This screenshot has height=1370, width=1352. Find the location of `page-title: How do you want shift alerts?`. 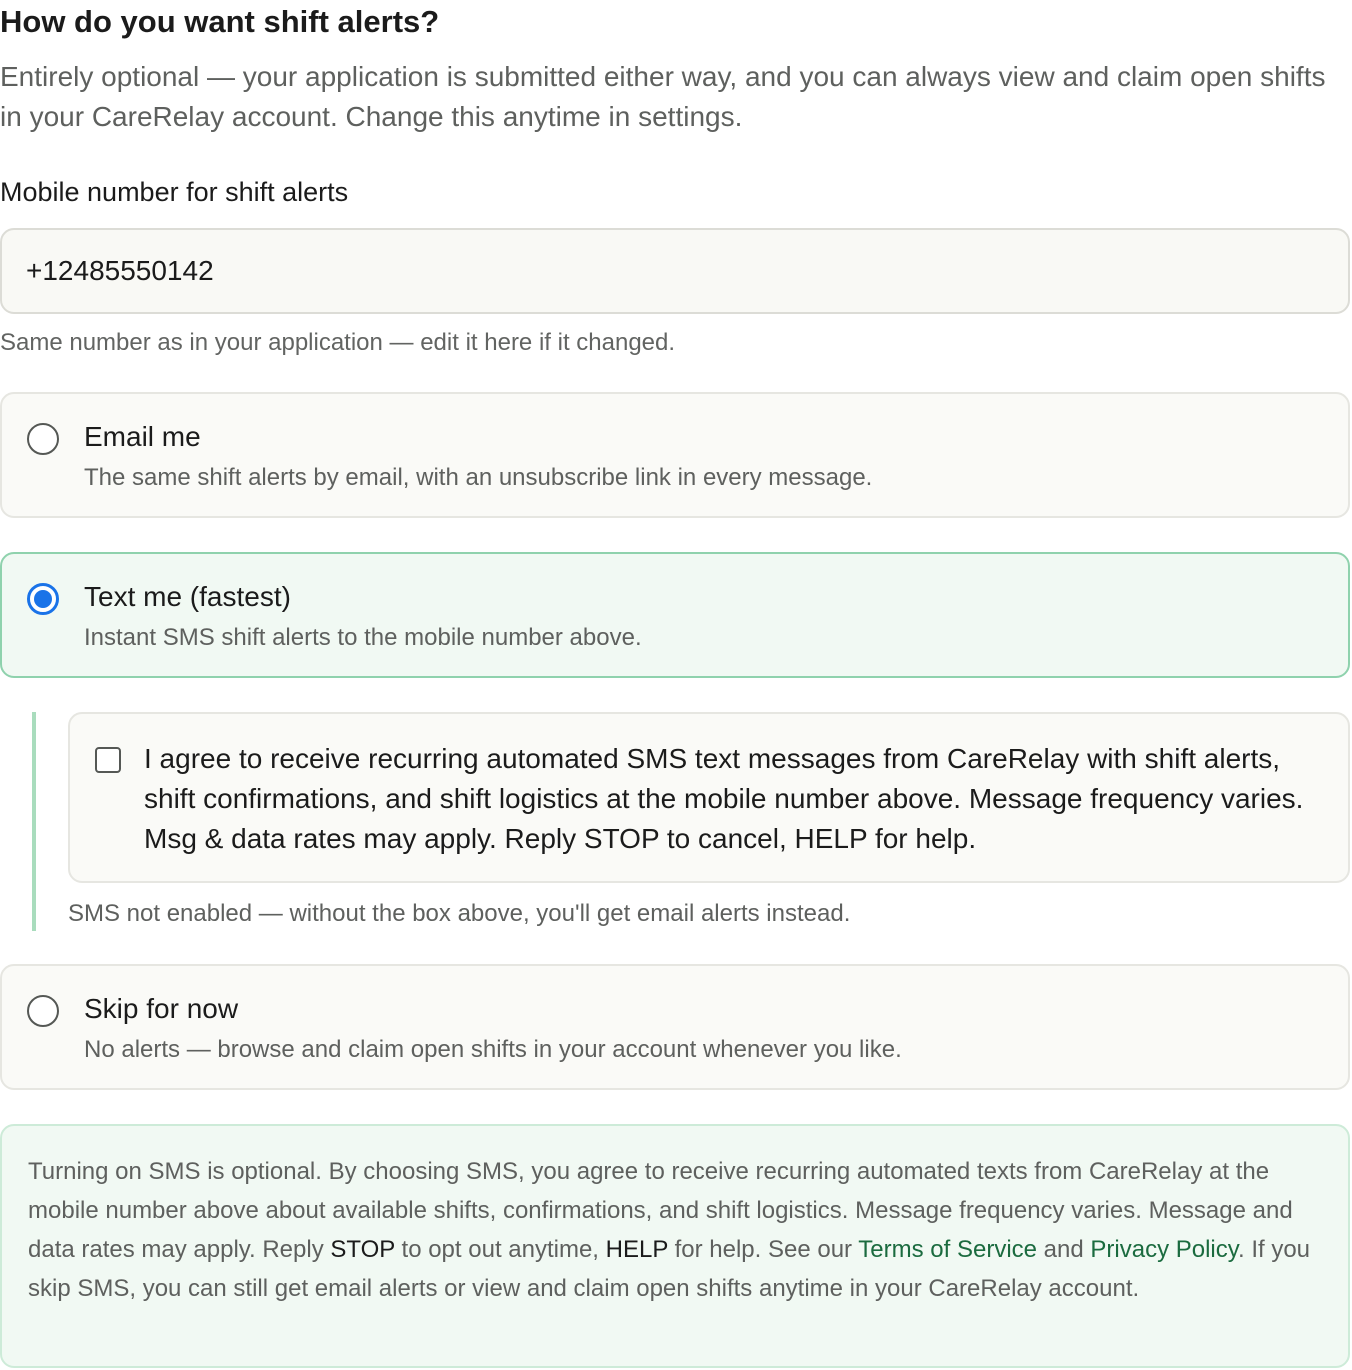

page-title: How do you want shift alerts? is located at coordinates (220, 21).